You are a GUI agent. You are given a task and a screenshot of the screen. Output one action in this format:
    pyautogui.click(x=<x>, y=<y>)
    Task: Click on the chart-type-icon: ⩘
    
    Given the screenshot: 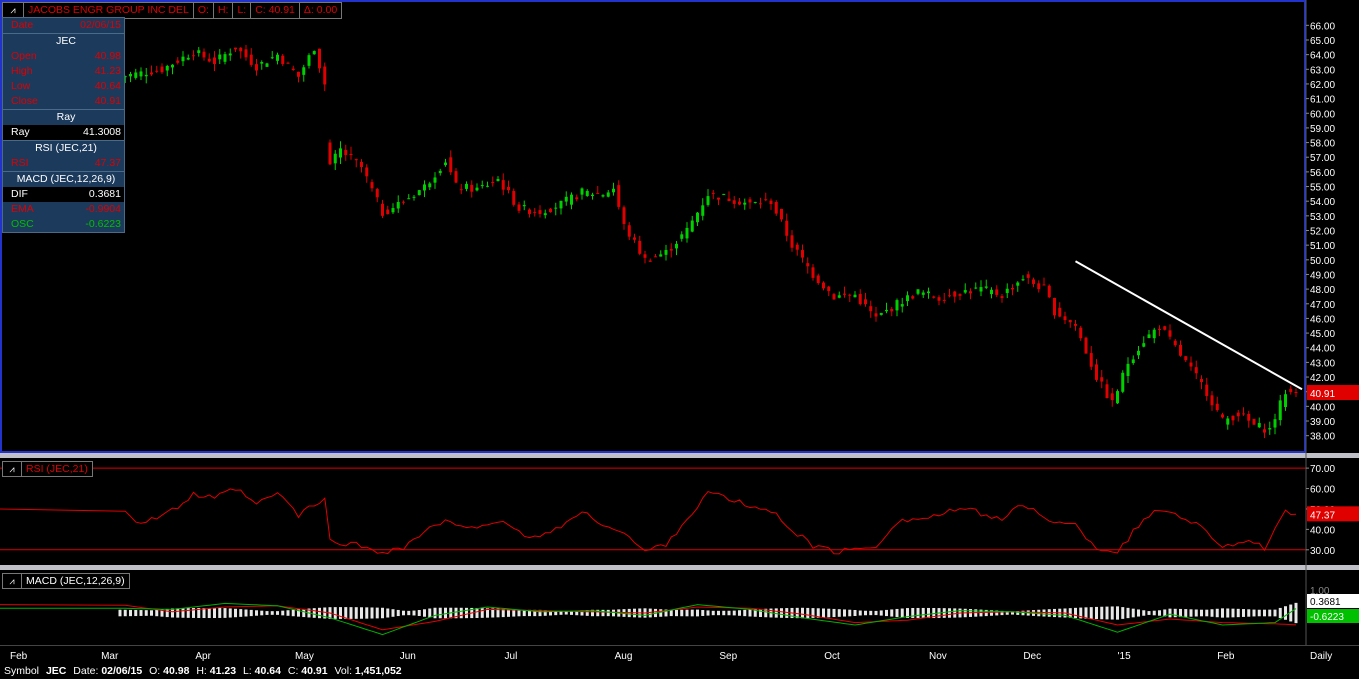 What is the action you would take?
    pyautogui.click(x=13, y=10)
    